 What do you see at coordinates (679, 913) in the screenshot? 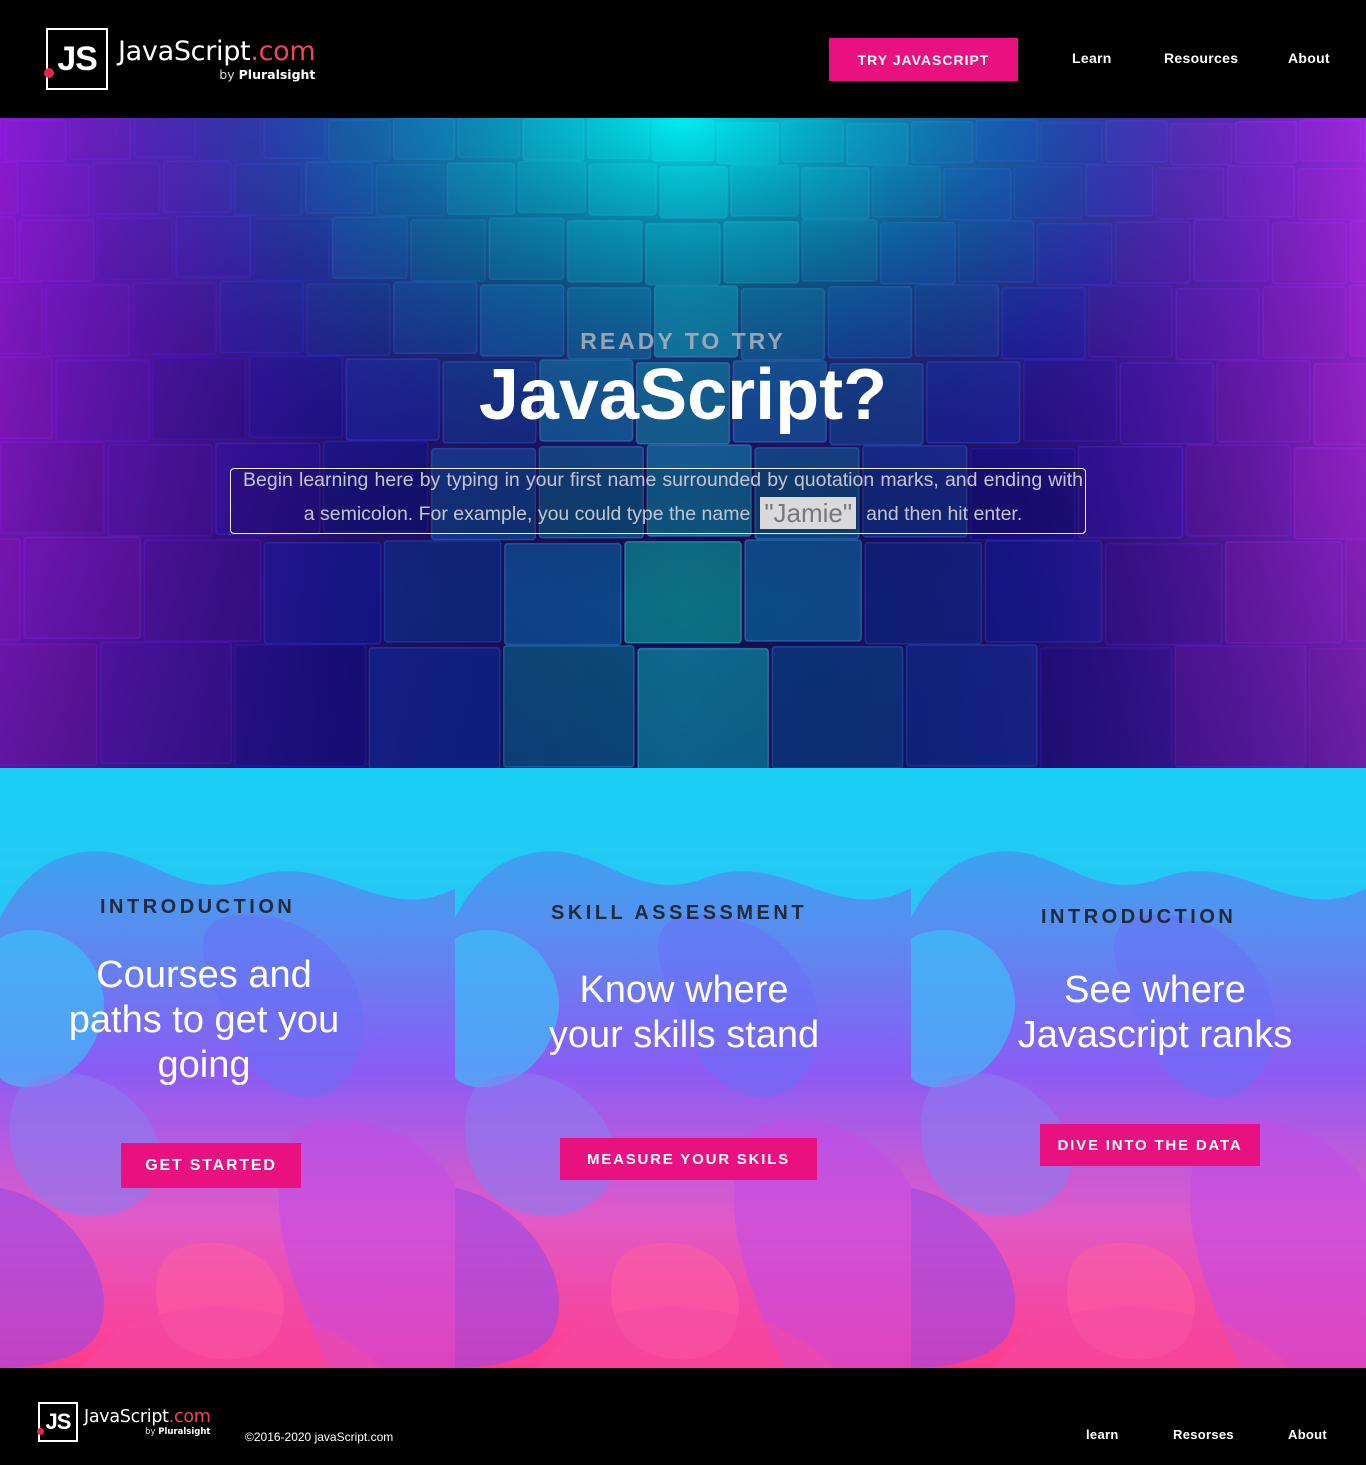
I see `card-kicker: SKILL ASSESSMENT` at bounding box center [679, 913].